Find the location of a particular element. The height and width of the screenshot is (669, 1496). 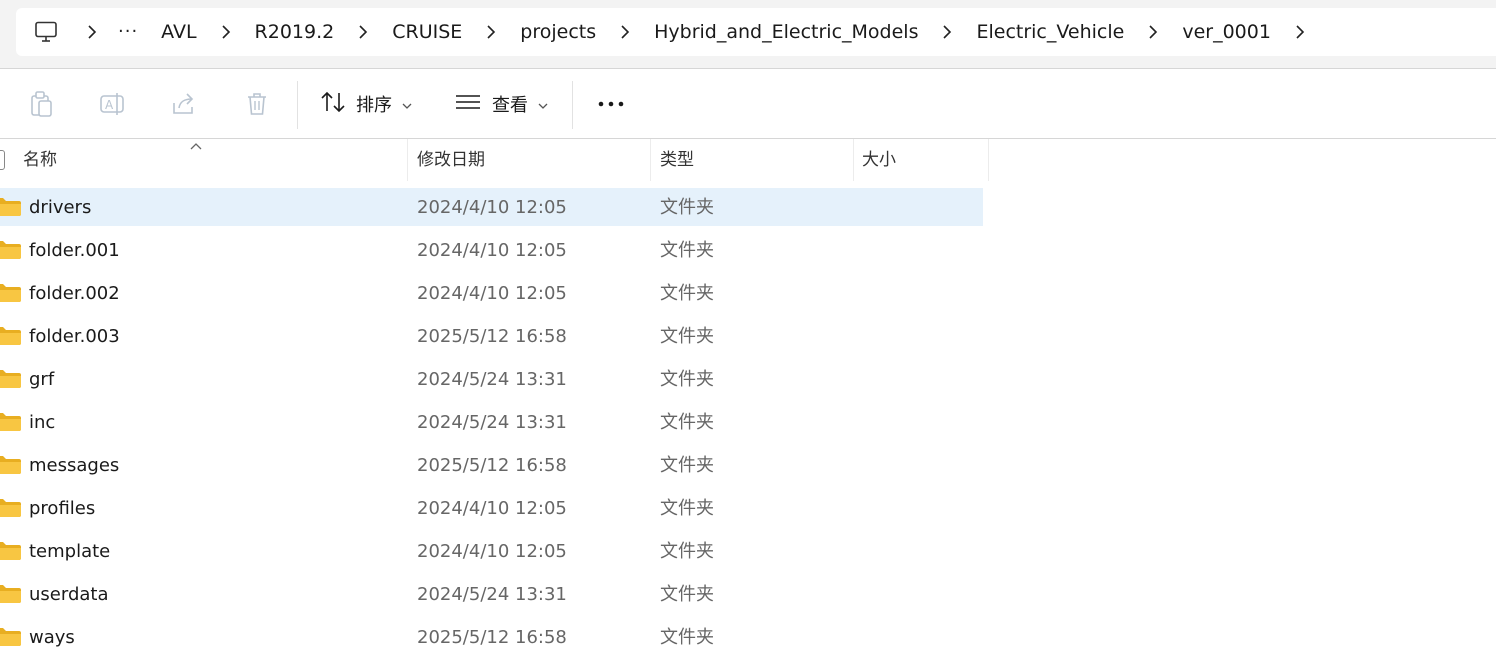

file-row: grf 2024/5/24 13:31 文件夹 is located at coordinates (491, 379).